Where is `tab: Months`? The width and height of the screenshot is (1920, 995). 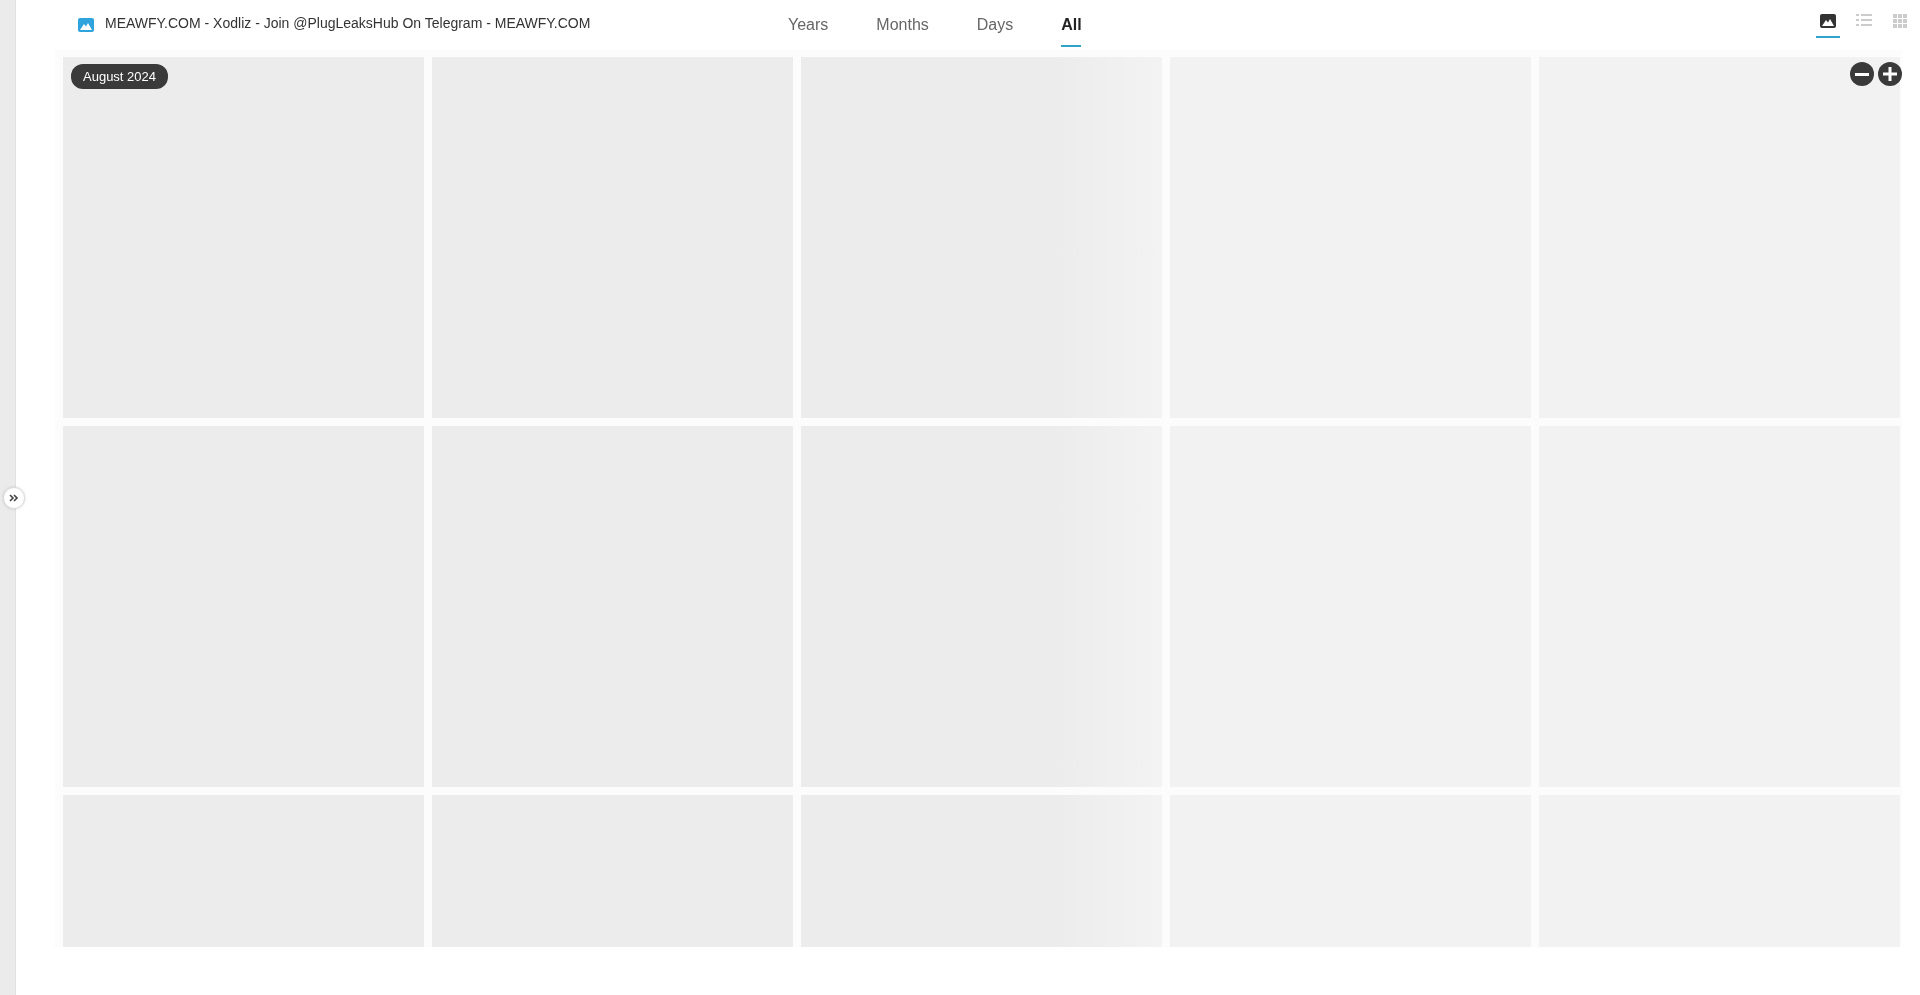 tab: Months is located at coordinates (902, 25).